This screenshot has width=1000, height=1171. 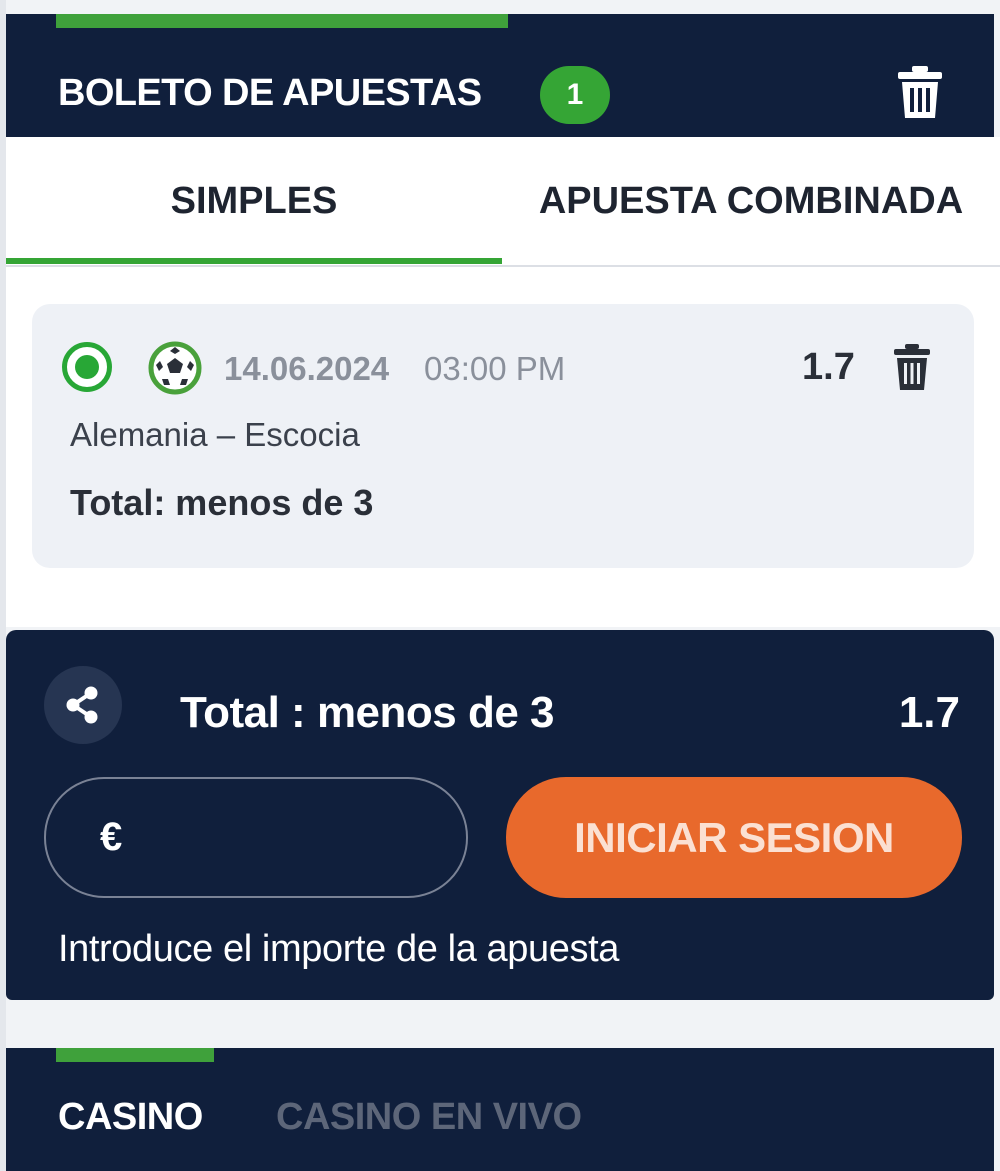 I want to click on currency-symbol: €, so click(x=111, y=837).